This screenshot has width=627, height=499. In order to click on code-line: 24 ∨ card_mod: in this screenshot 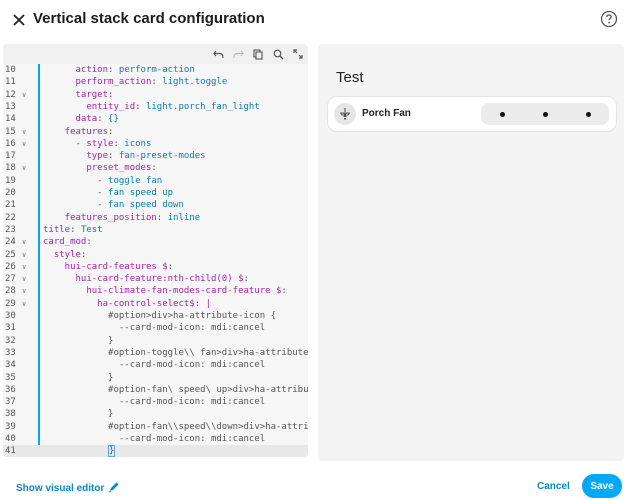, I will do `click(155, 242)`.